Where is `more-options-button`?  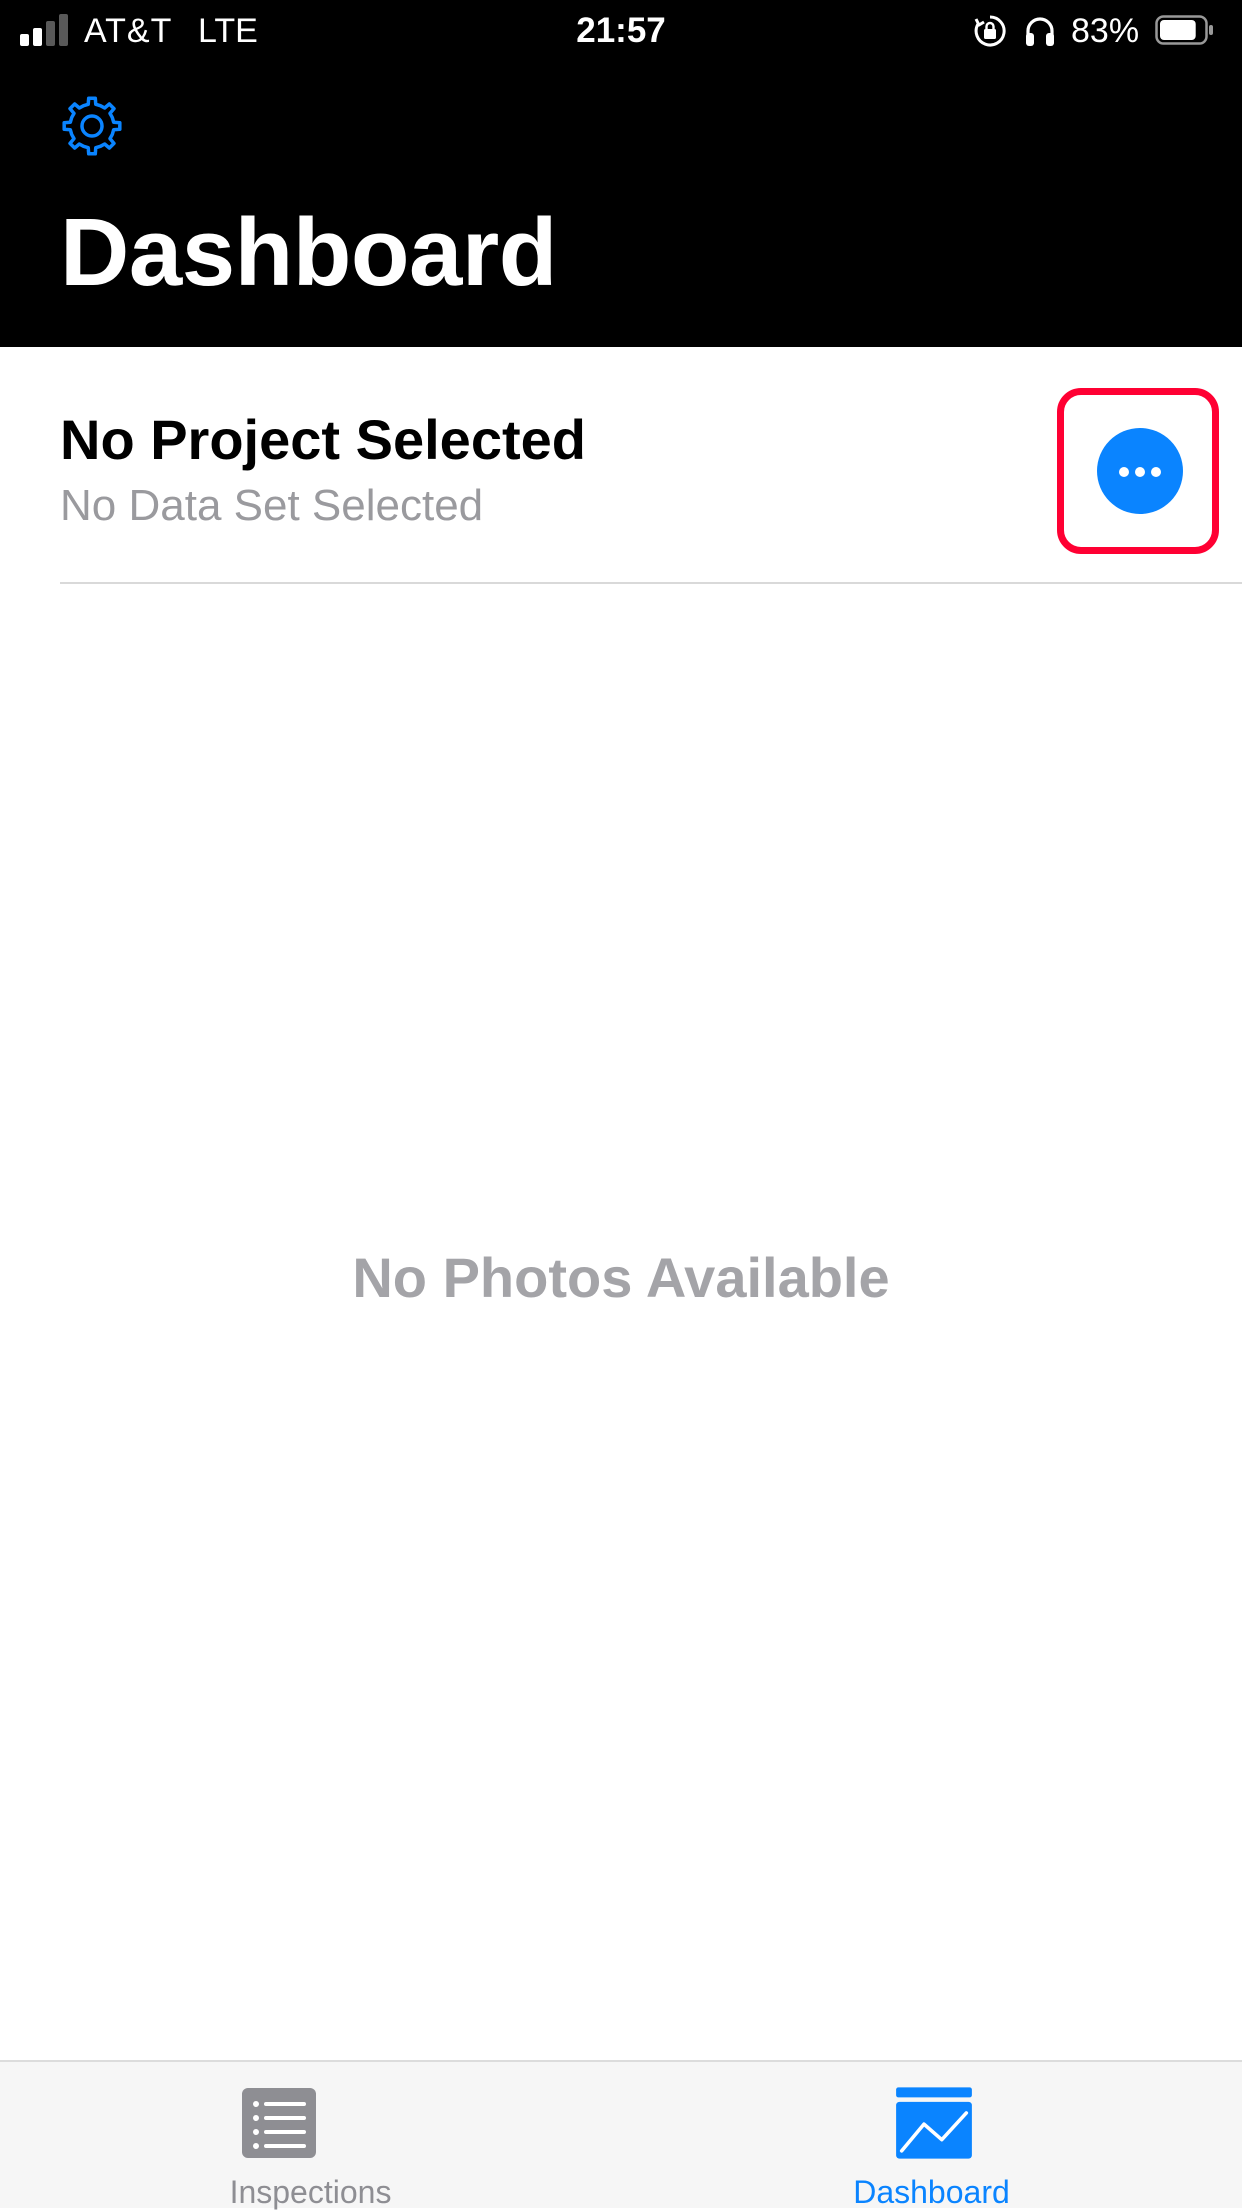
more-options-button is located at coordinates (1140, 471).